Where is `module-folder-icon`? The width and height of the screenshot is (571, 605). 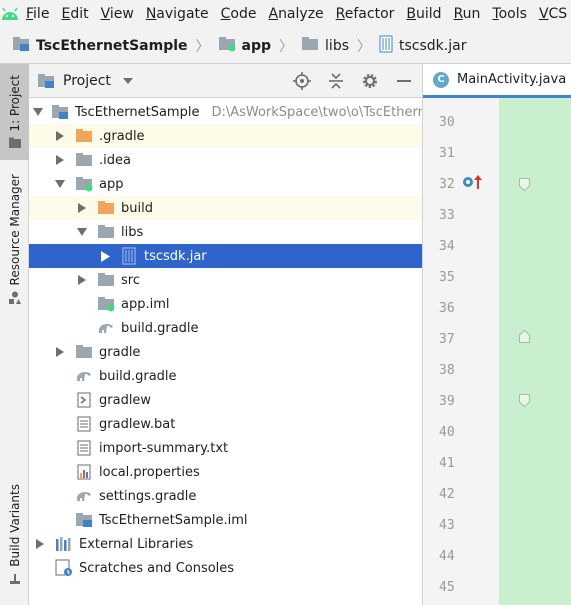
module-folder-icon is located at coordinates (227, 46).